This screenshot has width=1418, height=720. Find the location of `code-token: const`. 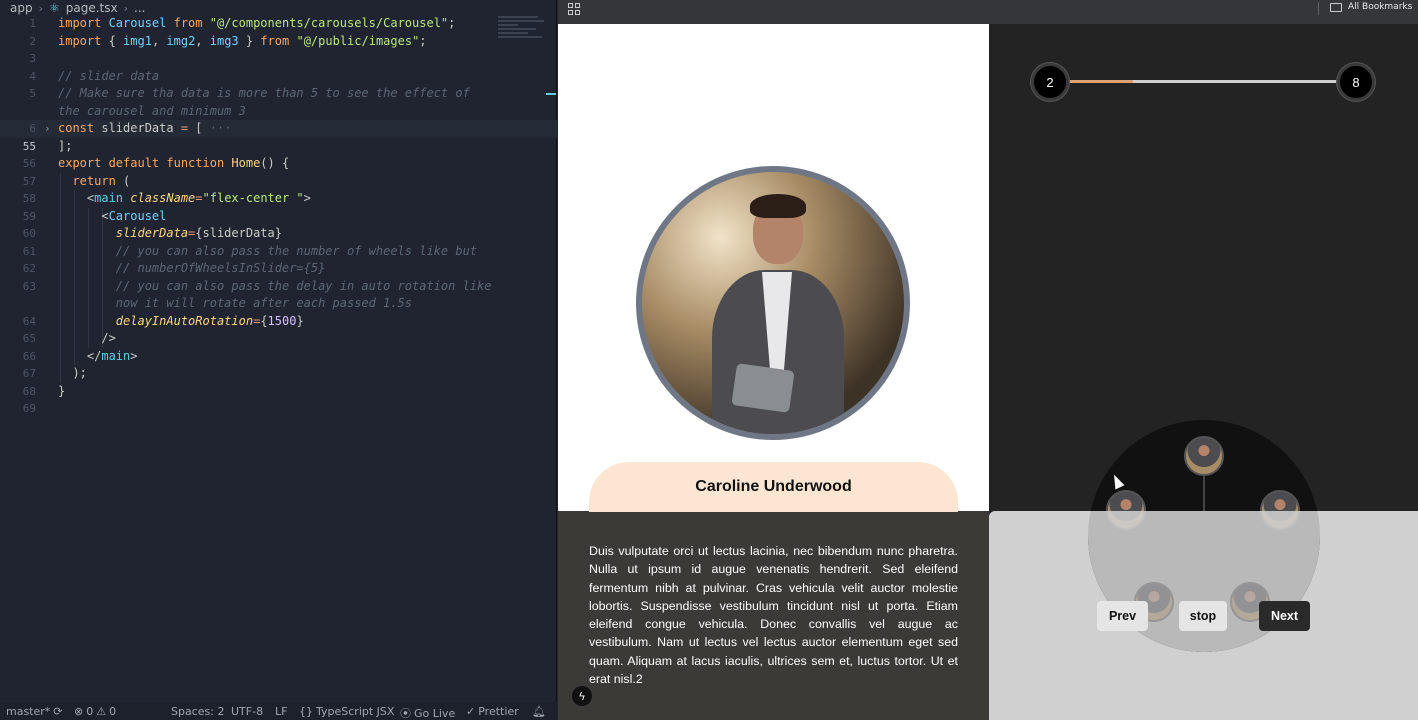

code-token: const is located at coordinates (80, 128).